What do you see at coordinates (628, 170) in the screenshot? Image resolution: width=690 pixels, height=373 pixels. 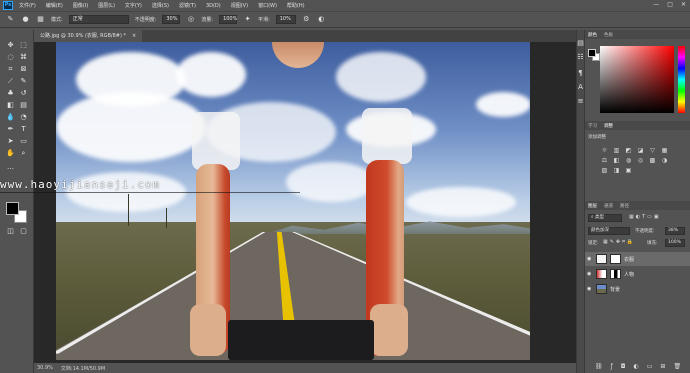 I see `selective-color-icon: ▣` at bounding box center [628, 170].